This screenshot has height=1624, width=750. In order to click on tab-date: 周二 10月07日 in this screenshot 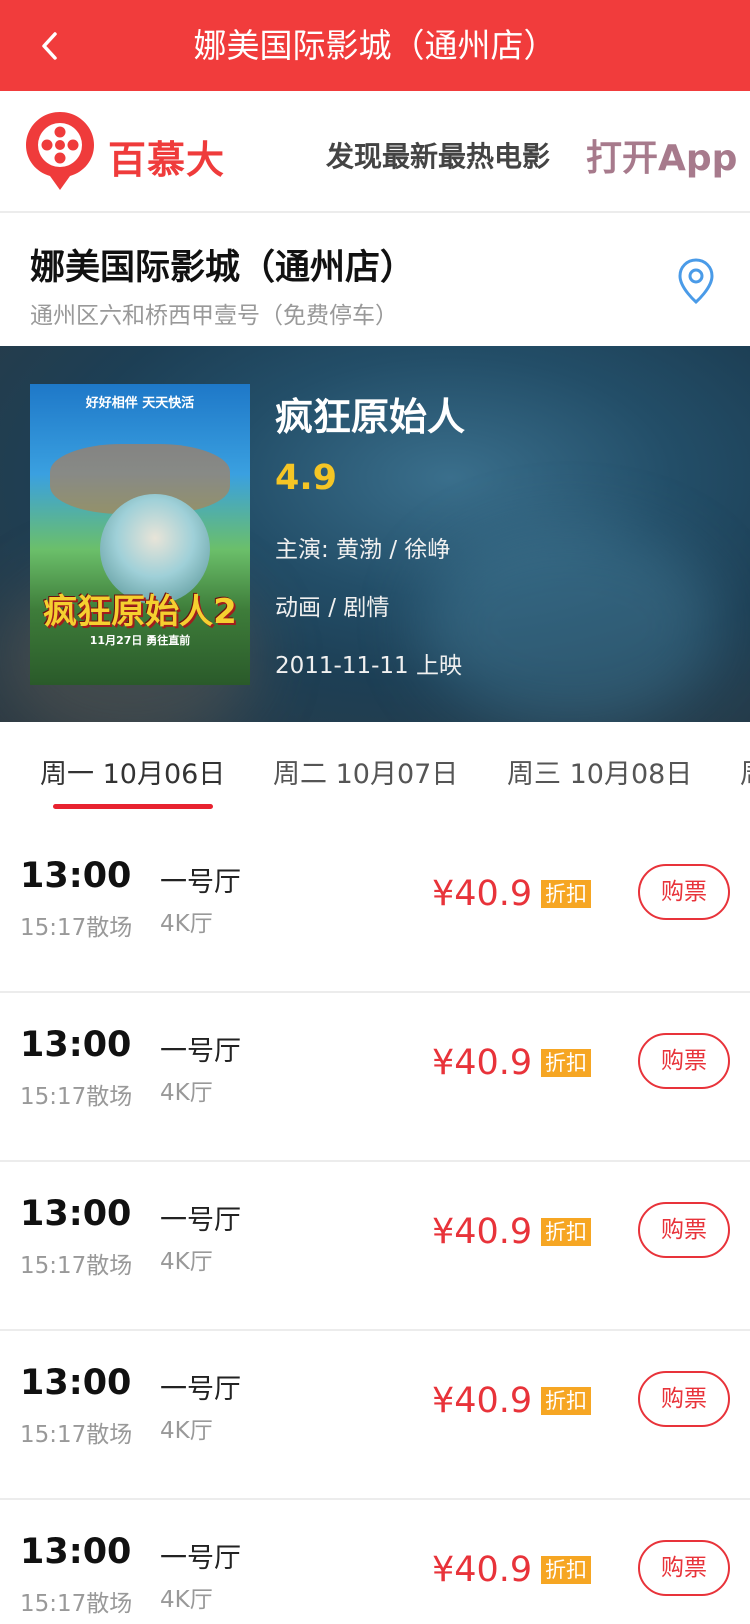, I will do `click(365, 771)`.